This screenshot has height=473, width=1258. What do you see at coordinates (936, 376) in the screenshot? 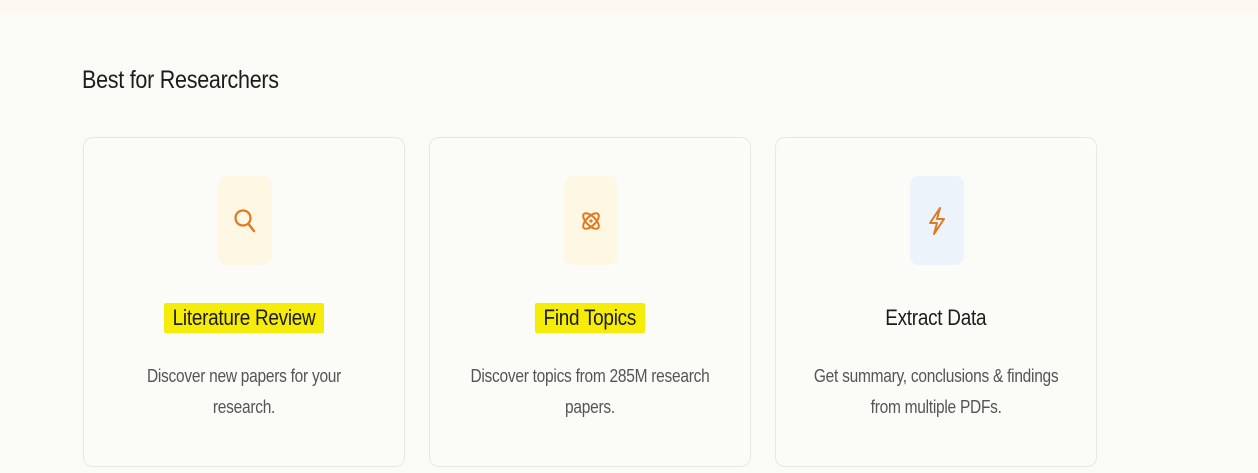
I see `card-description-line: Get summary, conclusions & findings` at bounding box center [936, 376].